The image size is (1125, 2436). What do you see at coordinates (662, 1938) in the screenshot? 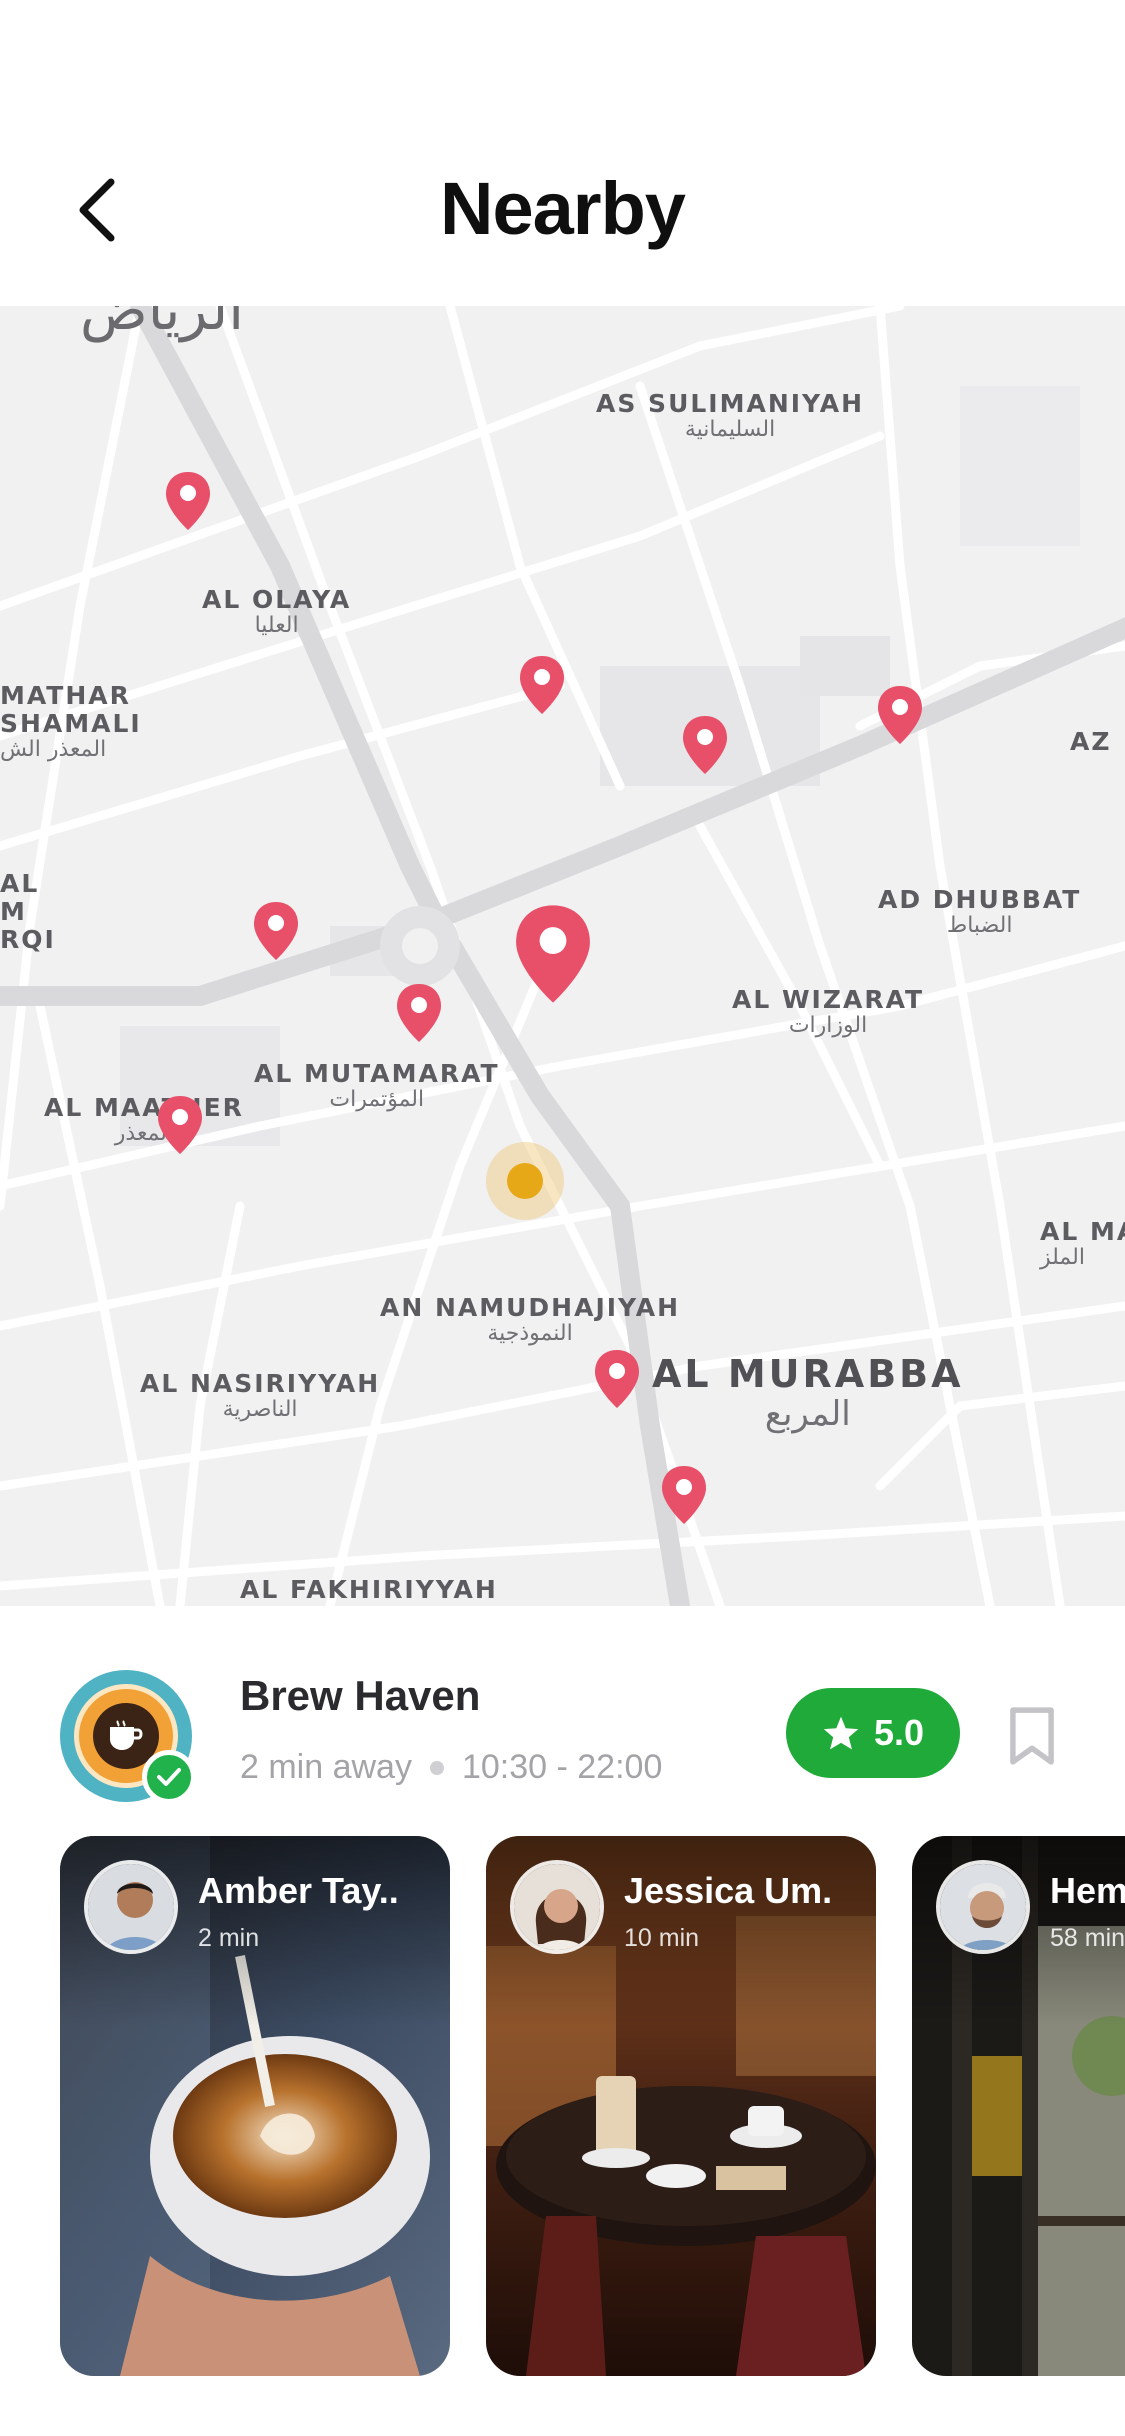
I see `review-time: 10 min` at bounding box center [662, 1938].